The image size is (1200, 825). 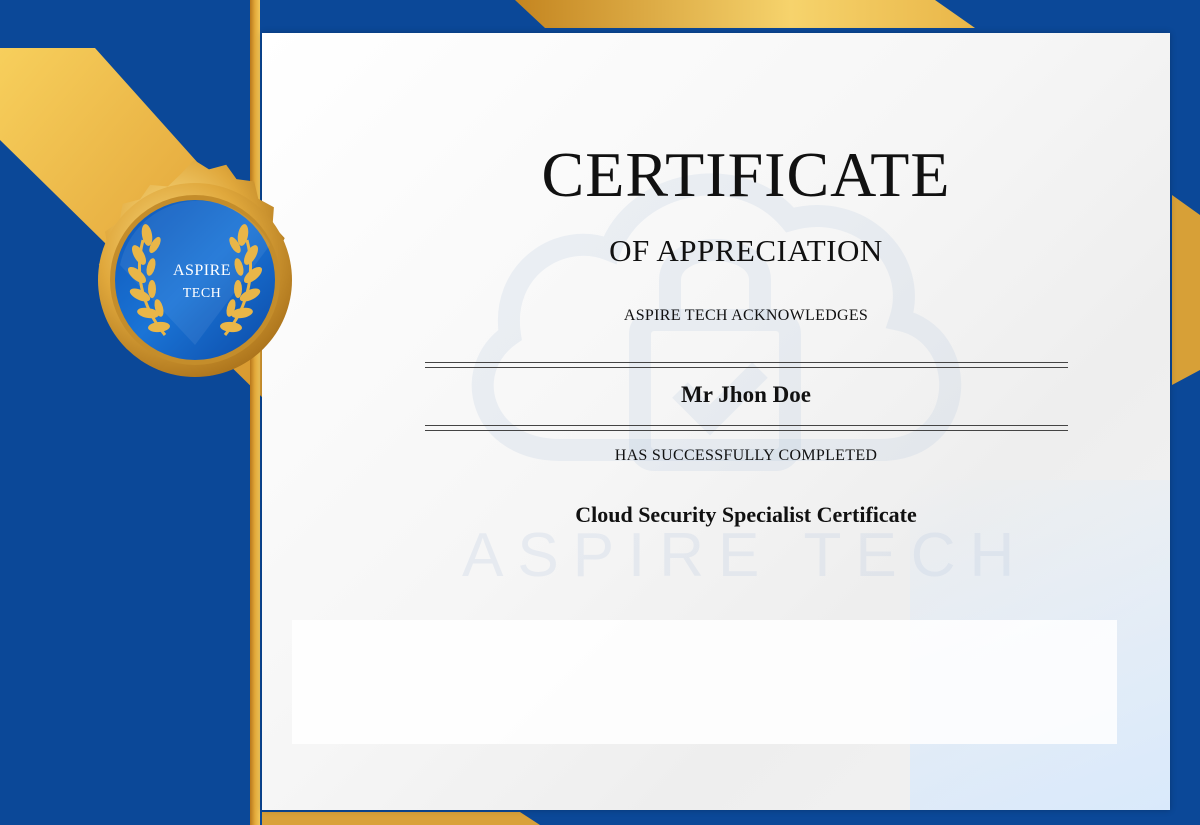 I want to click on certificate-subtitle: OF APPRECIATION, so click(x=746, y=250).